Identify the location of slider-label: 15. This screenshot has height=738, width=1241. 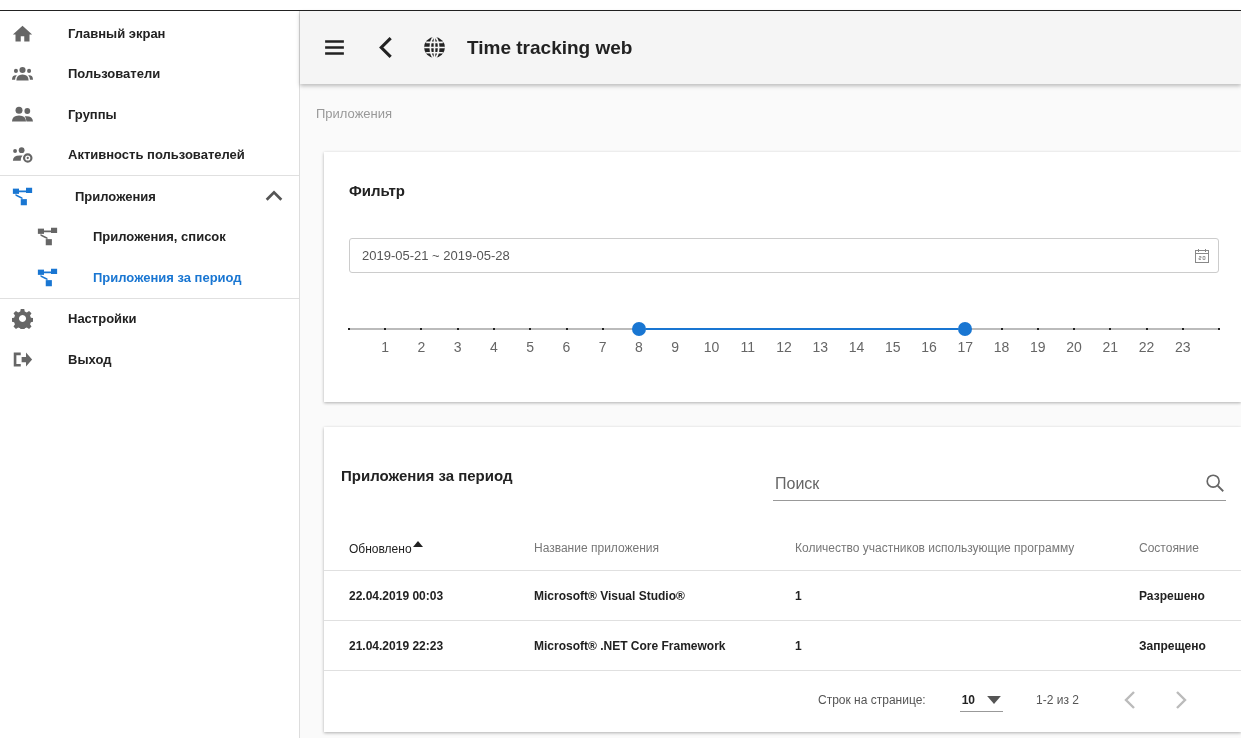
(892, 347).